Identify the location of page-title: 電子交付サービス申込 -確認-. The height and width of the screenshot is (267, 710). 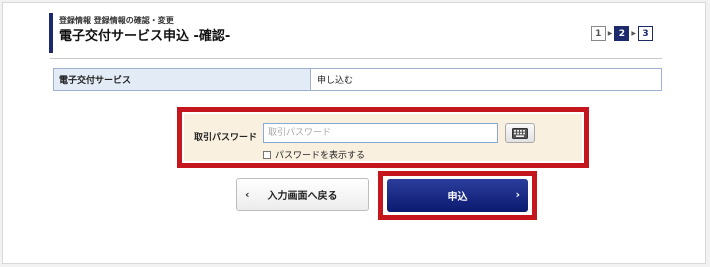
(145, 36).